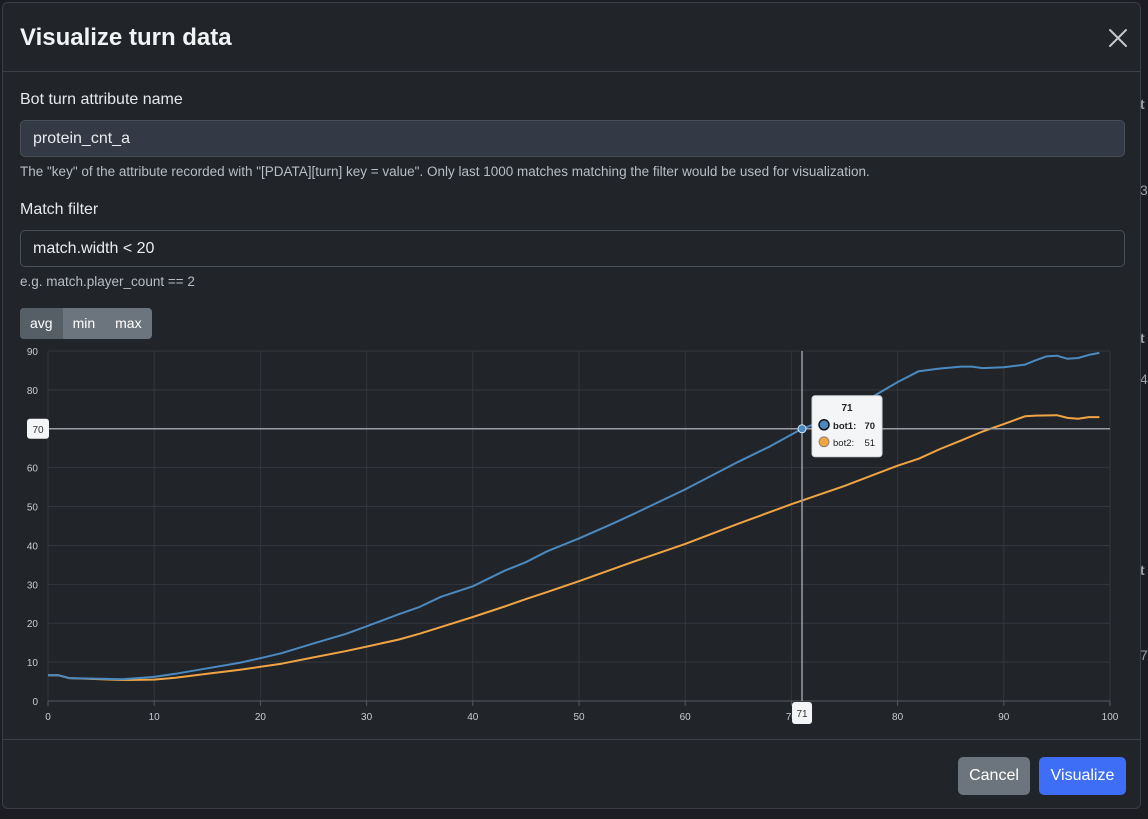 This screenshot has width=1148, height=819. I want to click on x-tick-label: 20, so click(261, 717).